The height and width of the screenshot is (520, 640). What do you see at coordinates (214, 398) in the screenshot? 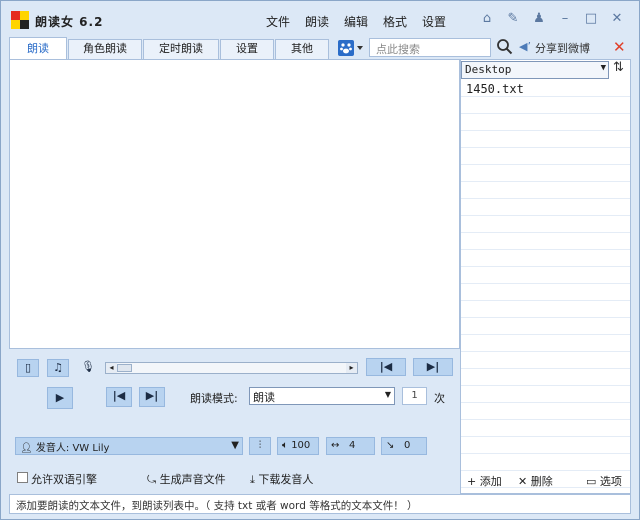
I see `mode-label: 朗读模式:` at bounding box center [214, 398].